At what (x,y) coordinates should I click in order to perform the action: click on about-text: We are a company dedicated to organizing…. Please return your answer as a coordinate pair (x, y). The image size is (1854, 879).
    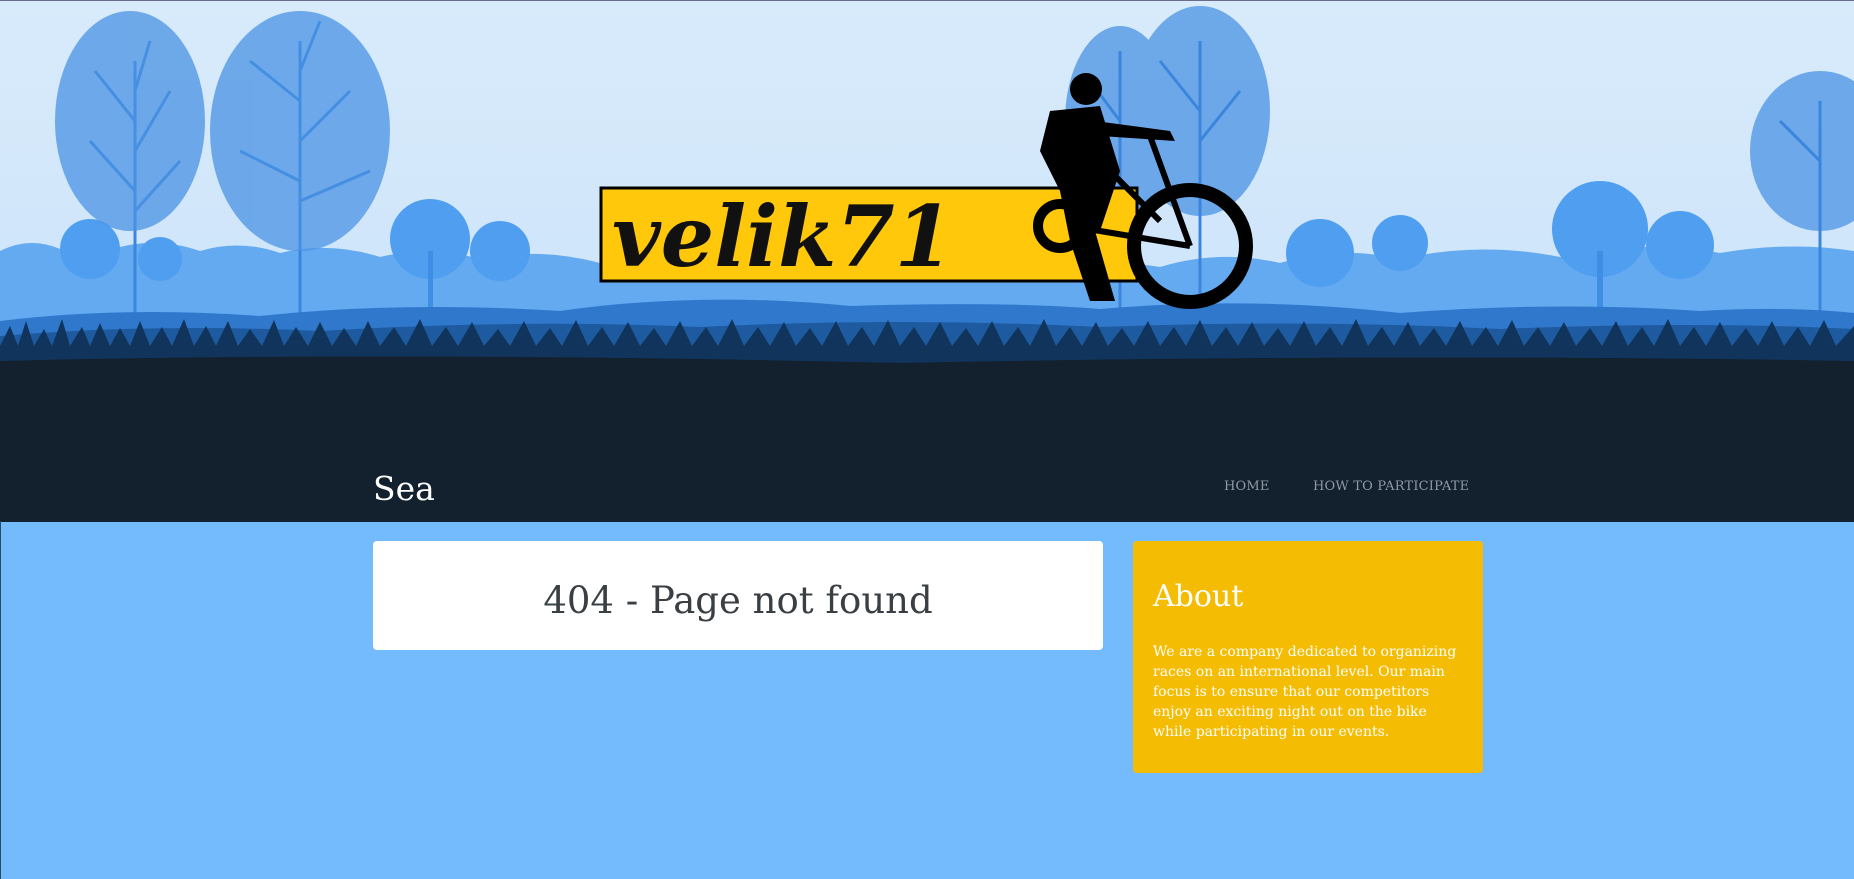
    Looking at the image, I should click on (1305, 692).